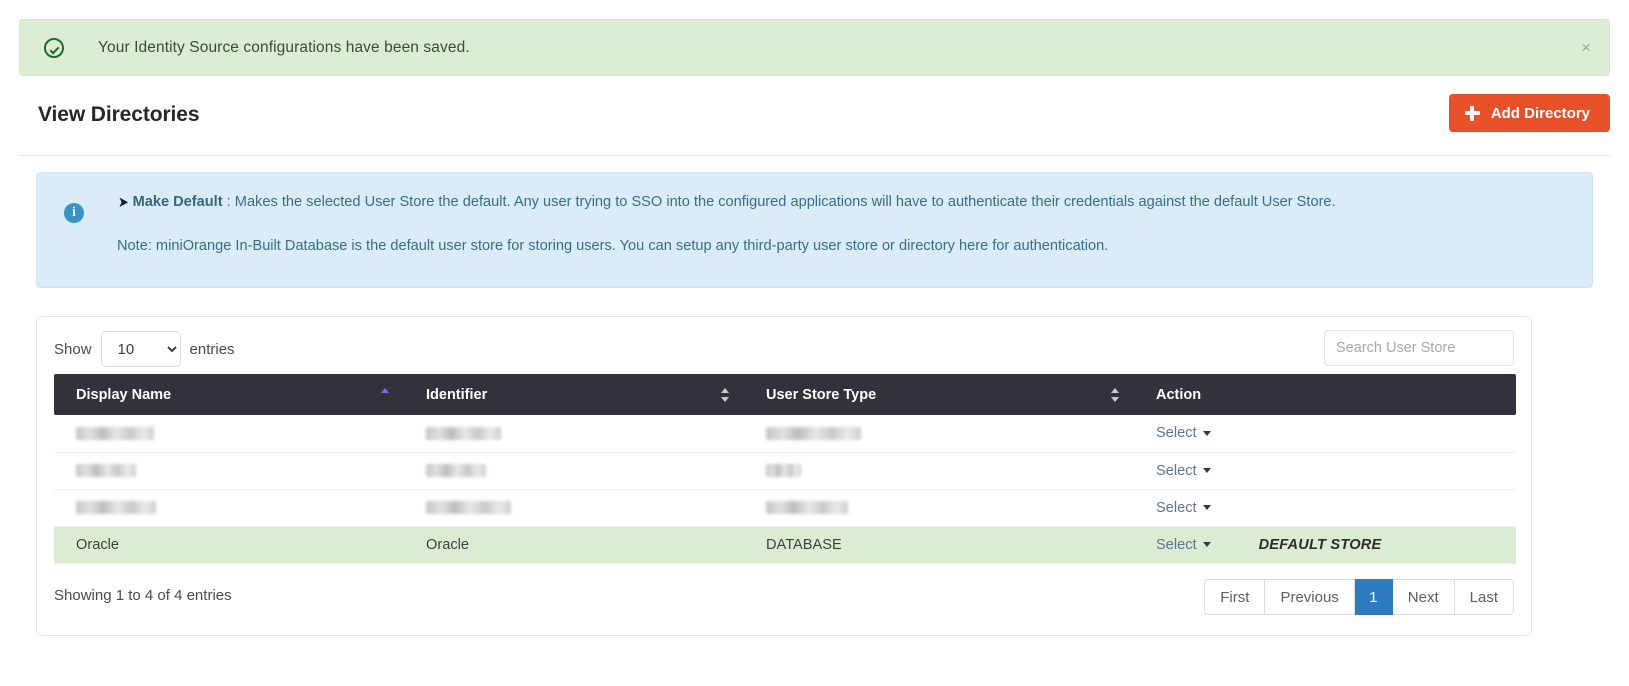 The image size is (1629, 686). What do you see at coordinates (1310, 597) in the screenshot?
I see `pagination-previous: Previous` at bounding box center [1310, 597].